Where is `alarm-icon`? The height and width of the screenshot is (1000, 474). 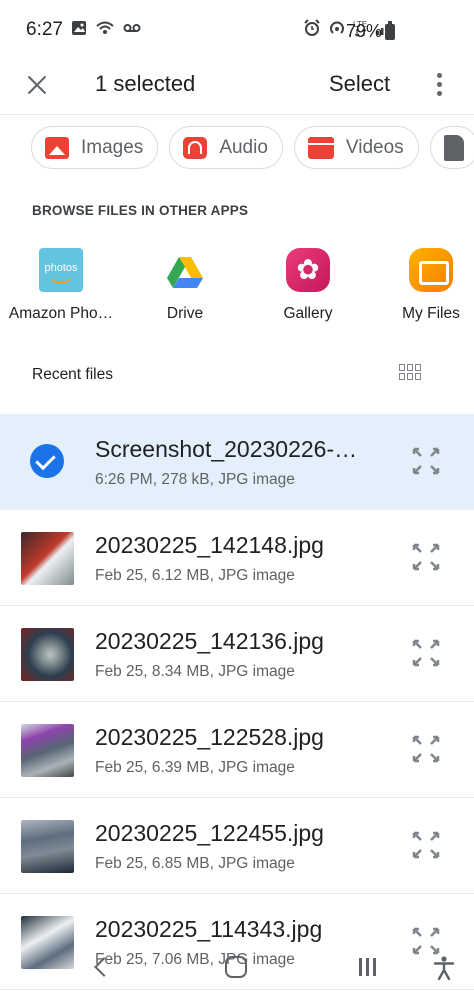
alarm-icon is located at coordinates (312, 30).